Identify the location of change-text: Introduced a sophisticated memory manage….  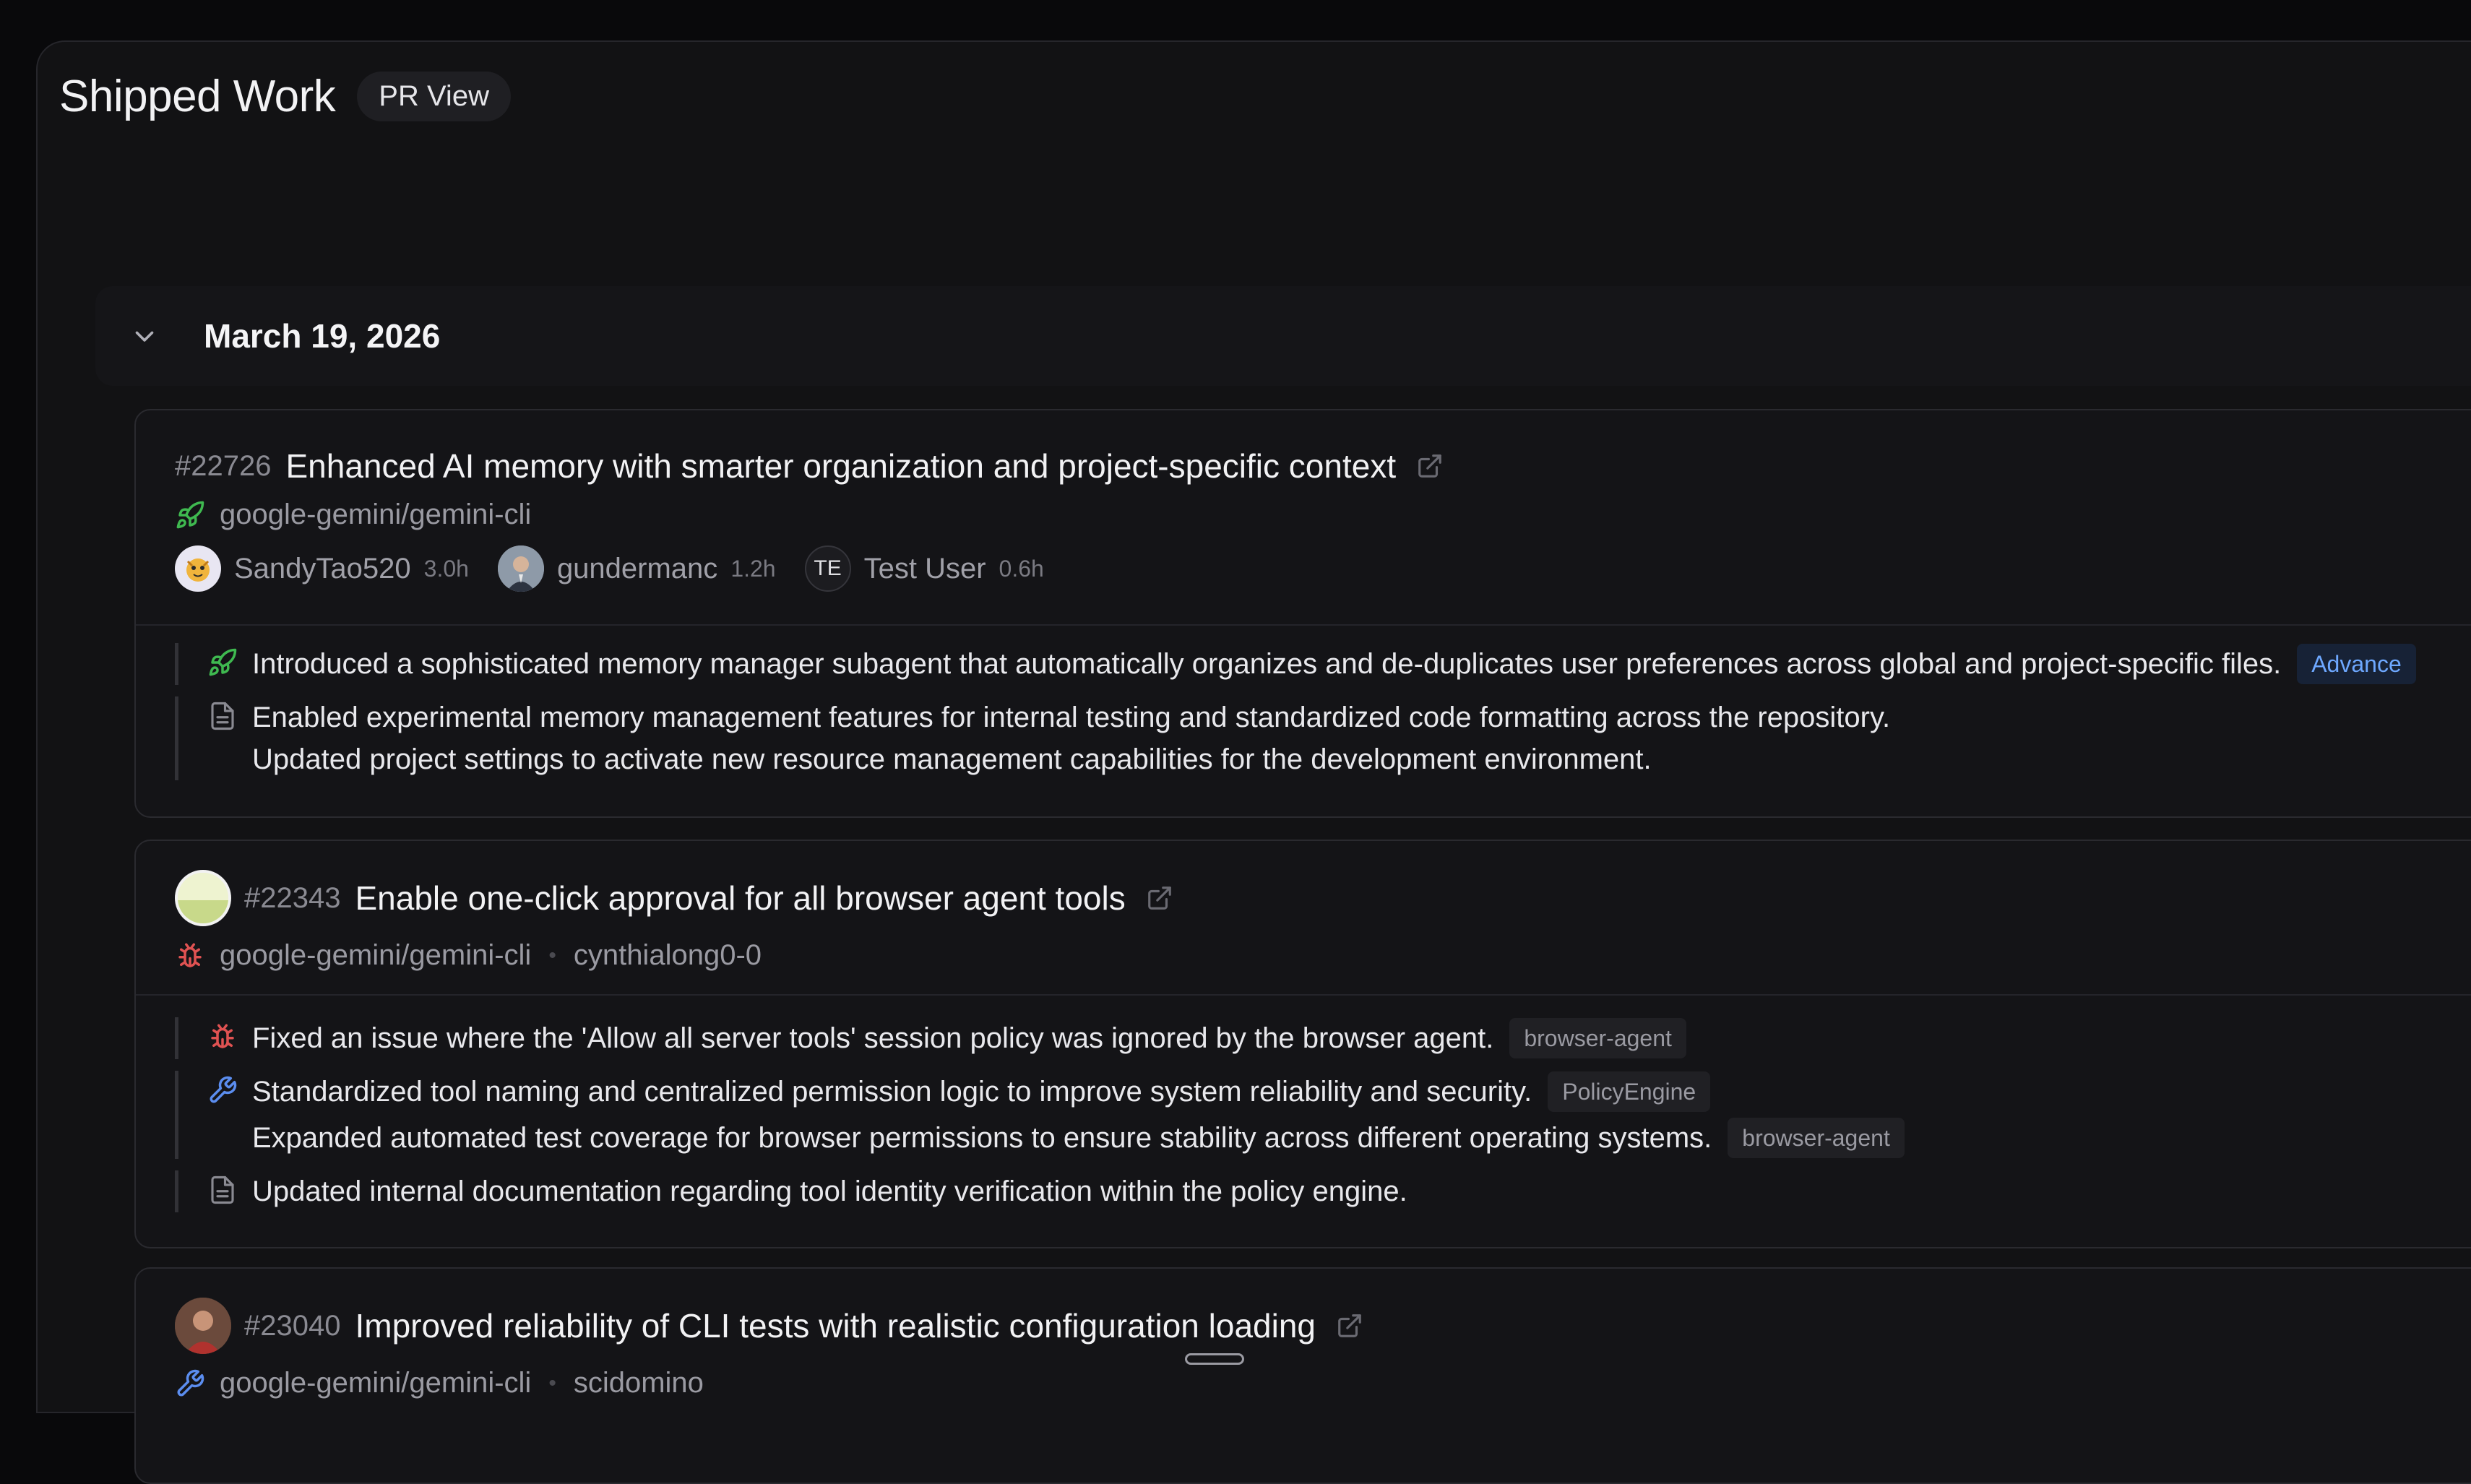
(1267, 664).